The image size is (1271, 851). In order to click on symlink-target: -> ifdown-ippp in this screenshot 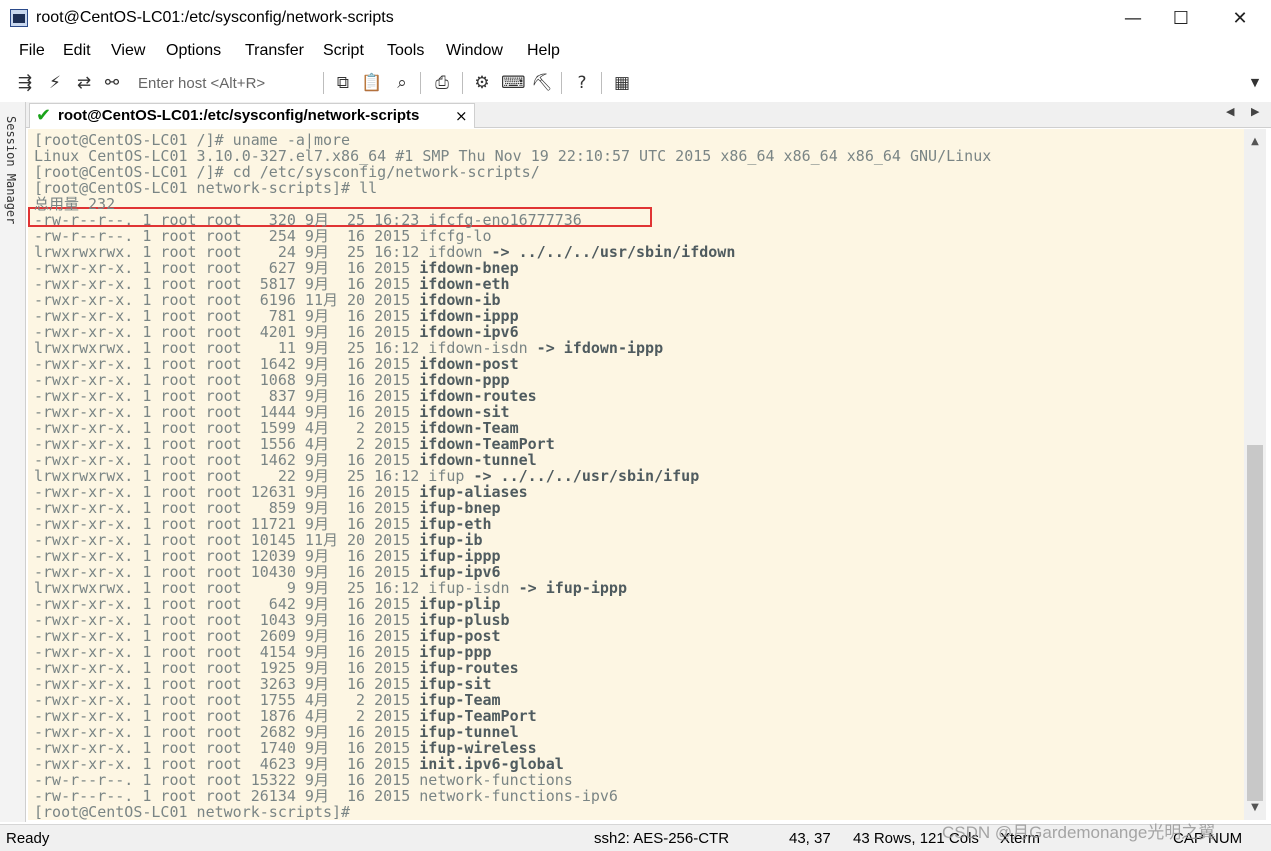, I will do `click(595, 348)`.